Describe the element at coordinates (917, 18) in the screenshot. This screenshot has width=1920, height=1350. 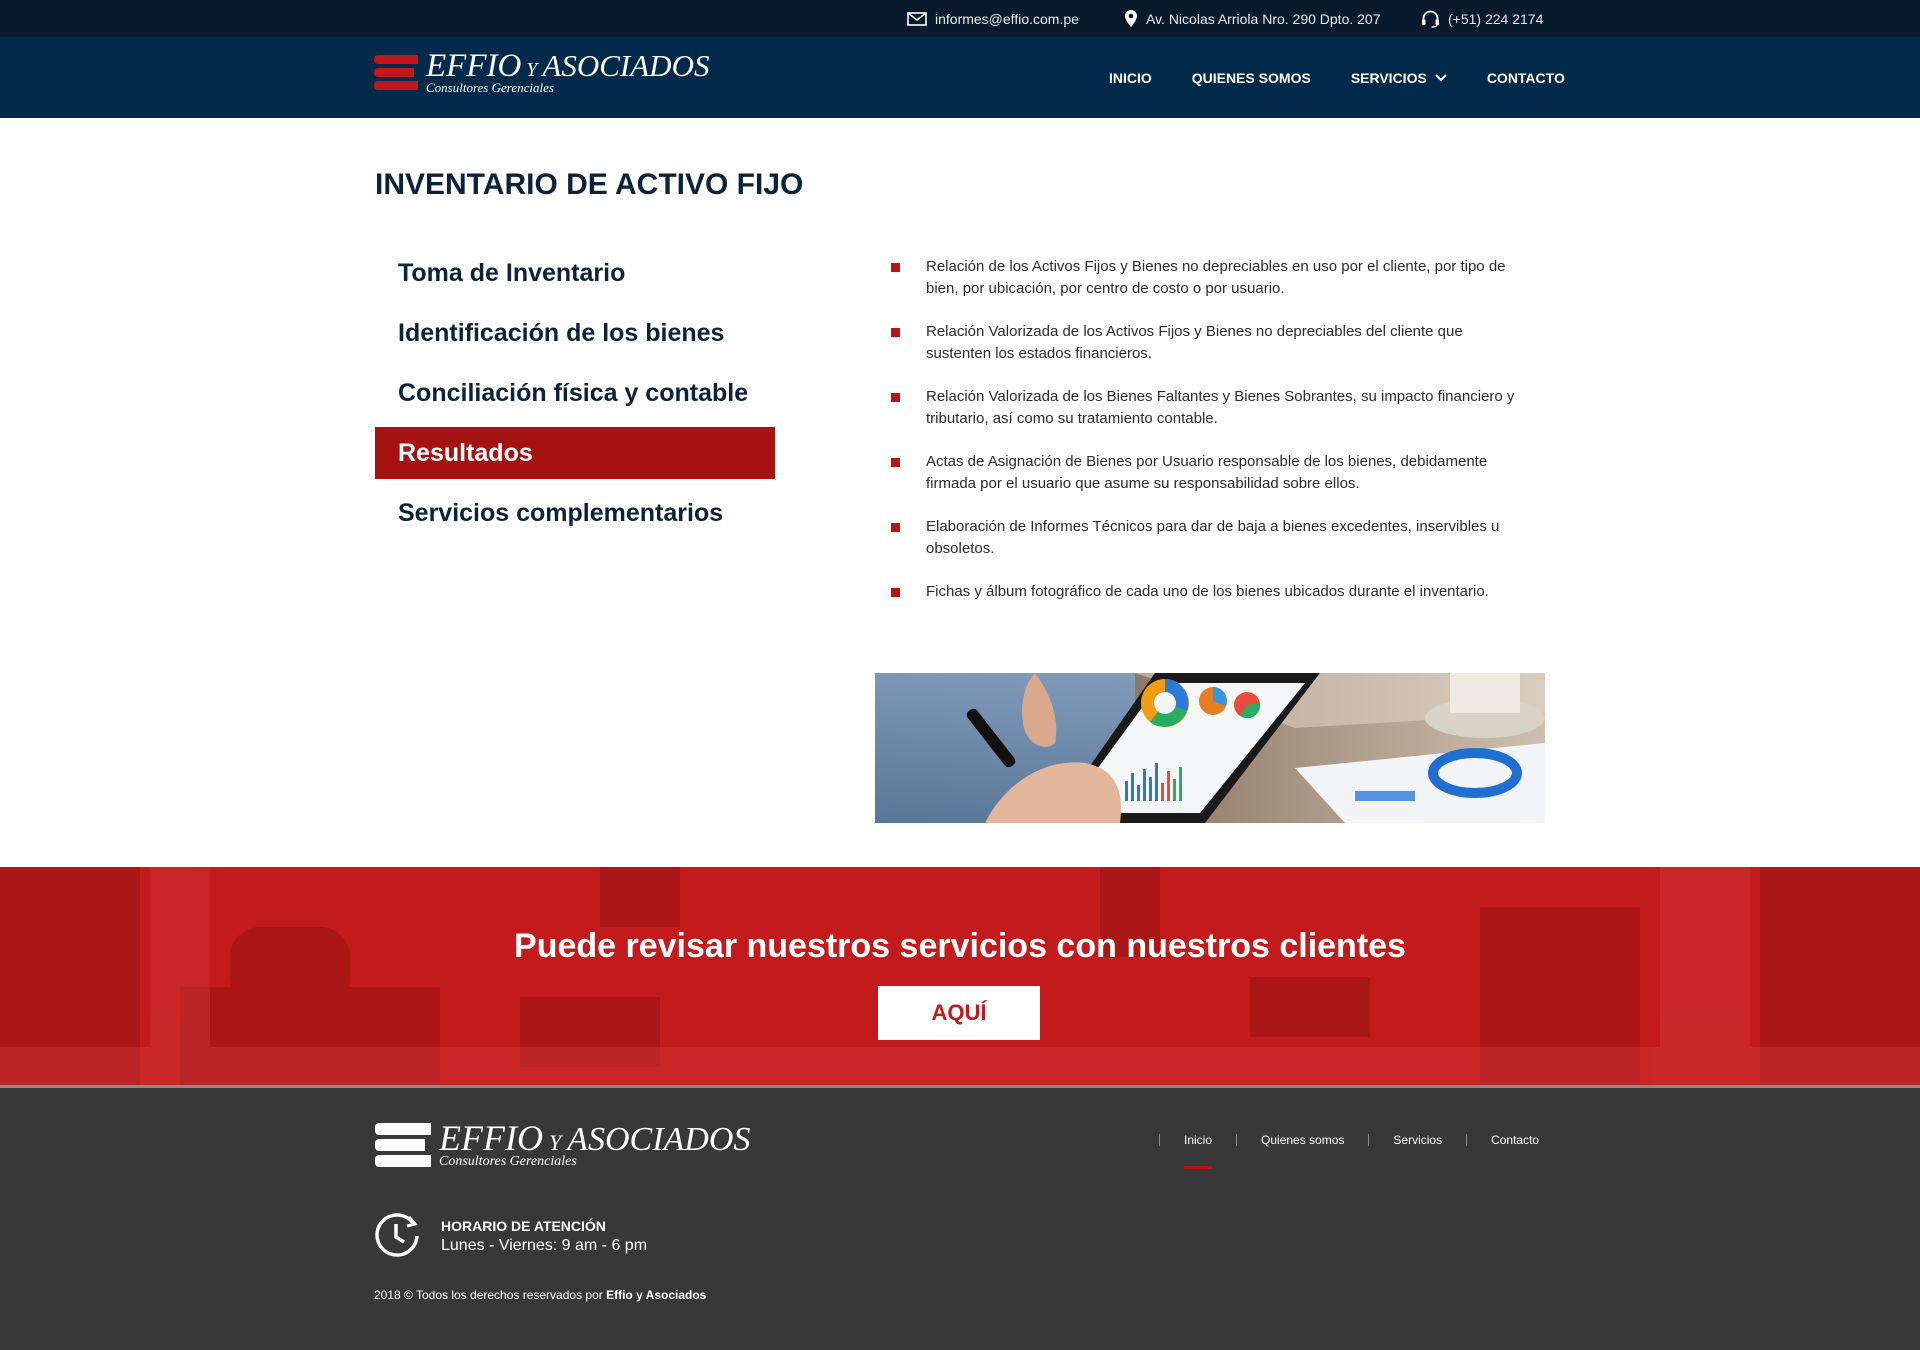
I see `envelope-icon` at that location.